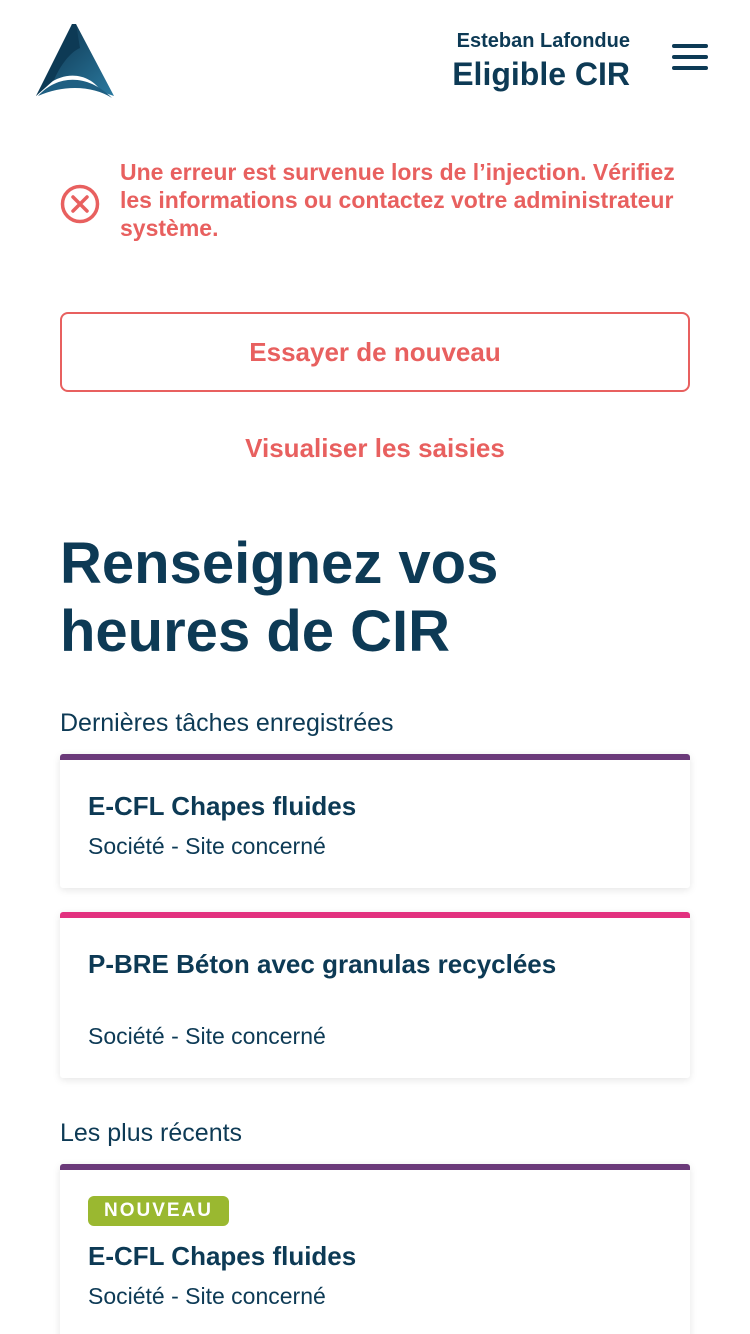 The width and height of the screenshot is (750, 1334). I want to click on user-info: Esteban Lafondue Eligible CIR, so click(541, 62).